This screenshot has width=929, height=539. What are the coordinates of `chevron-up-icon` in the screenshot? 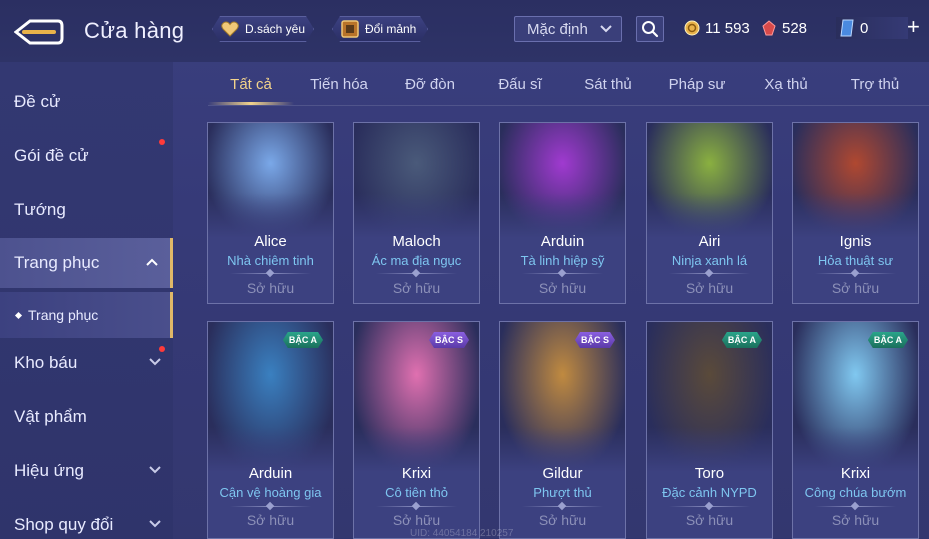 It's located at (152, 262).